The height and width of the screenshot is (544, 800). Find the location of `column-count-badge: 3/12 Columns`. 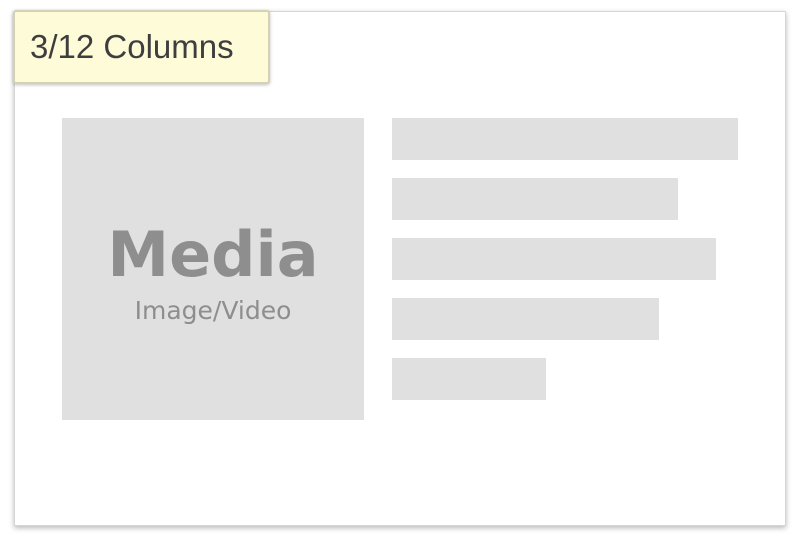

column-count-badge: 3/12 Columns is located at coordinates (141, 47).